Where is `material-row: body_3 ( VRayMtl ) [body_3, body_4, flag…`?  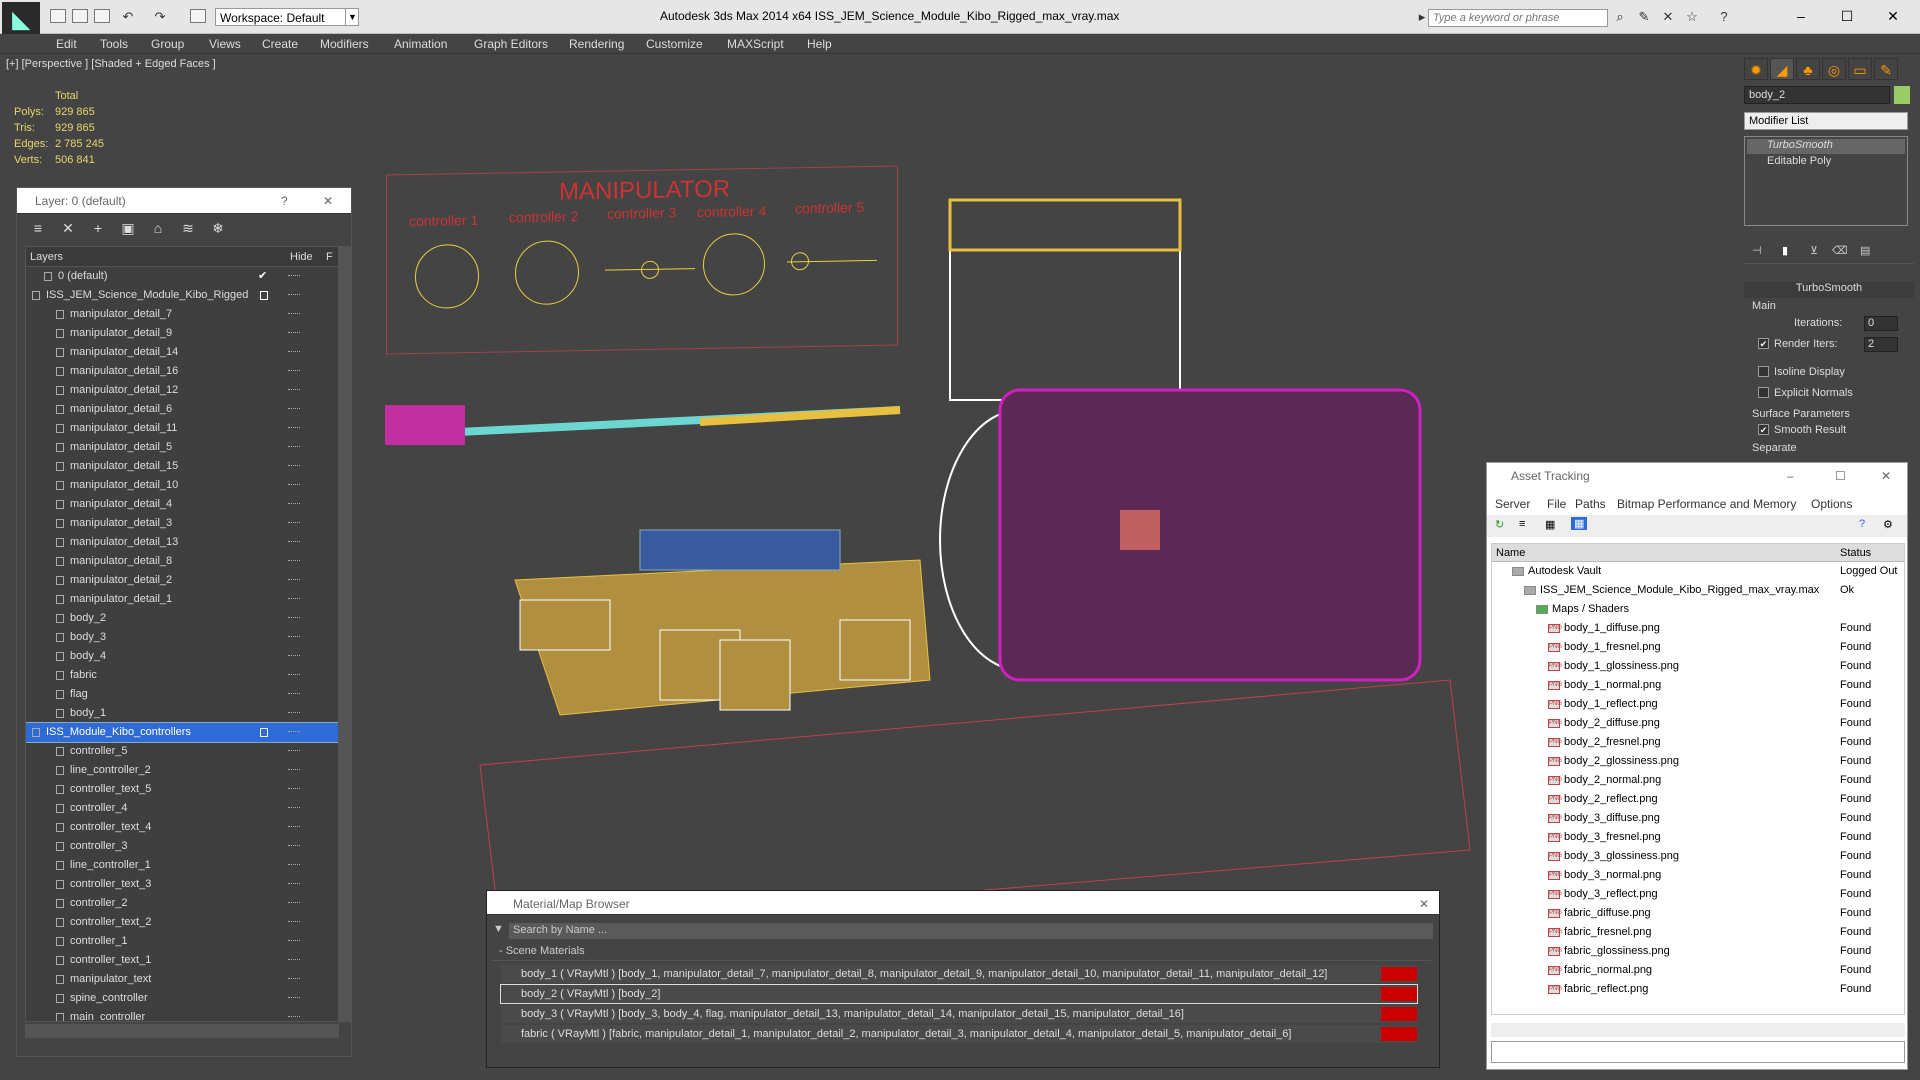 material-row: body_3 ( VRayMtl ) [body_3, body_4, flag… is located at coordinates (959, 1014).